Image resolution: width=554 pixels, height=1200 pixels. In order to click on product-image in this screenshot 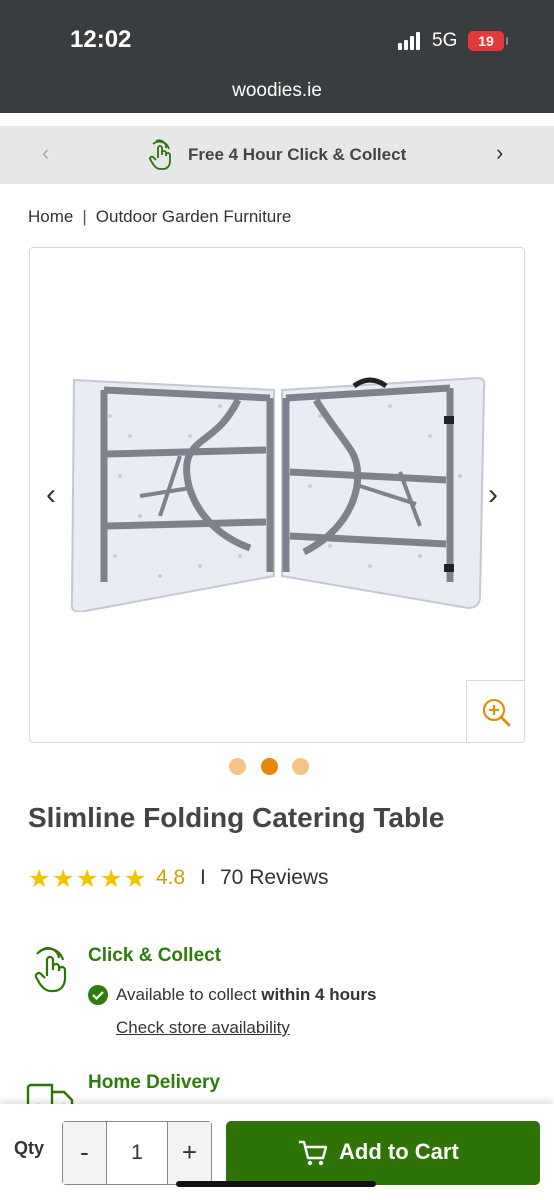, I will do `click(278, 494)`.